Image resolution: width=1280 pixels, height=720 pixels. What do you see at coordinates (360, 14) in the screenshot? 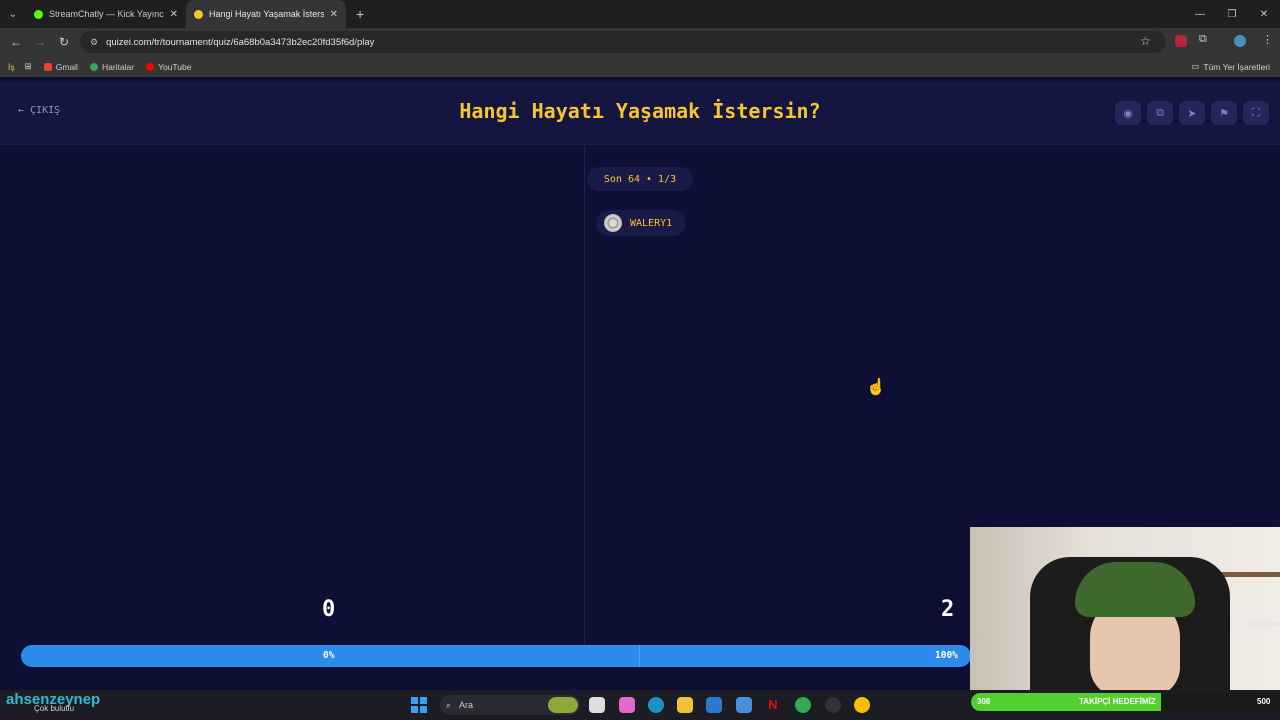
I see `new-tab-button: +` at bounding box center [360, 14].